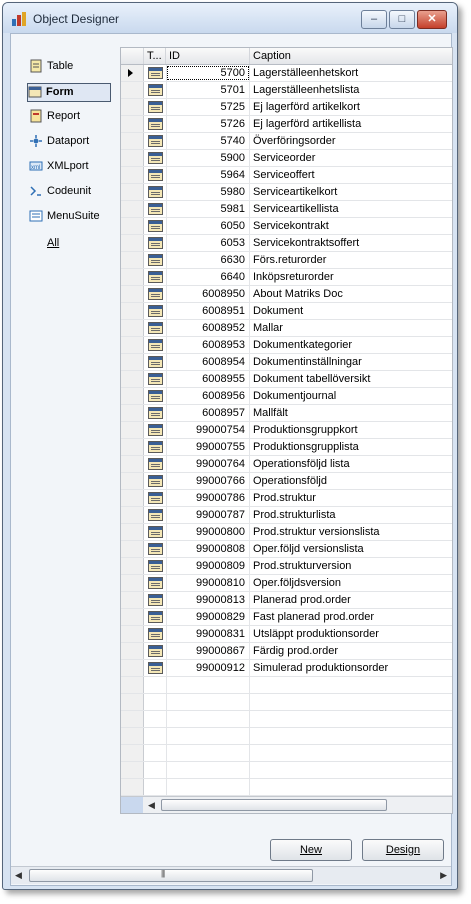 This screenshot has height=904, width=471. I want to click on table-row: 5740 Överföringsorder, so click(286, 141).